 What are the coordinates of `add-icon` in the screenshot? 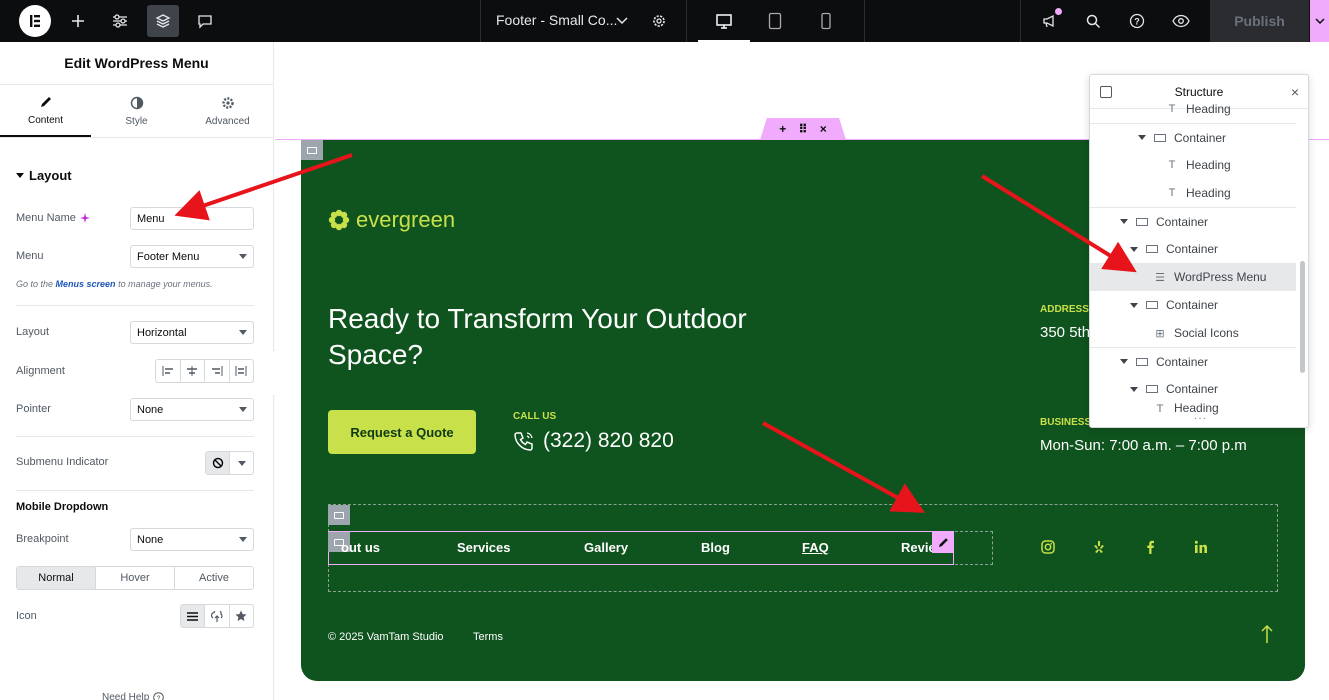 It's located at (78, 21).